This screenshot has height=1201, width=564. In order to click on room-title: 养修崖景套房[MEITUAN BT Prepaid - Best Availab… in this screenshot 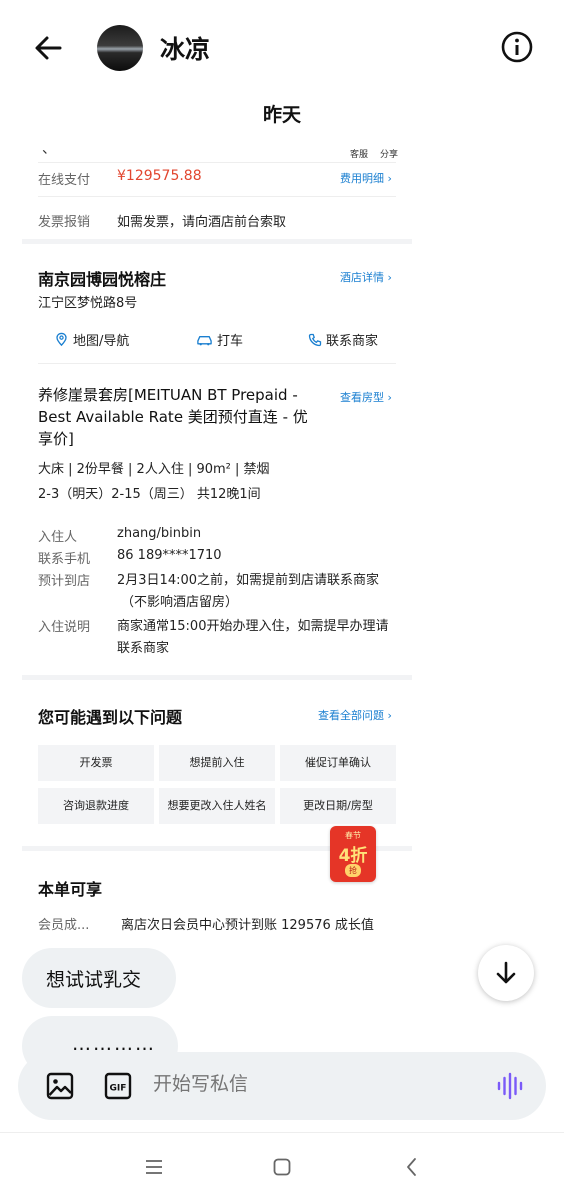, I will do `click(173, 417)`.